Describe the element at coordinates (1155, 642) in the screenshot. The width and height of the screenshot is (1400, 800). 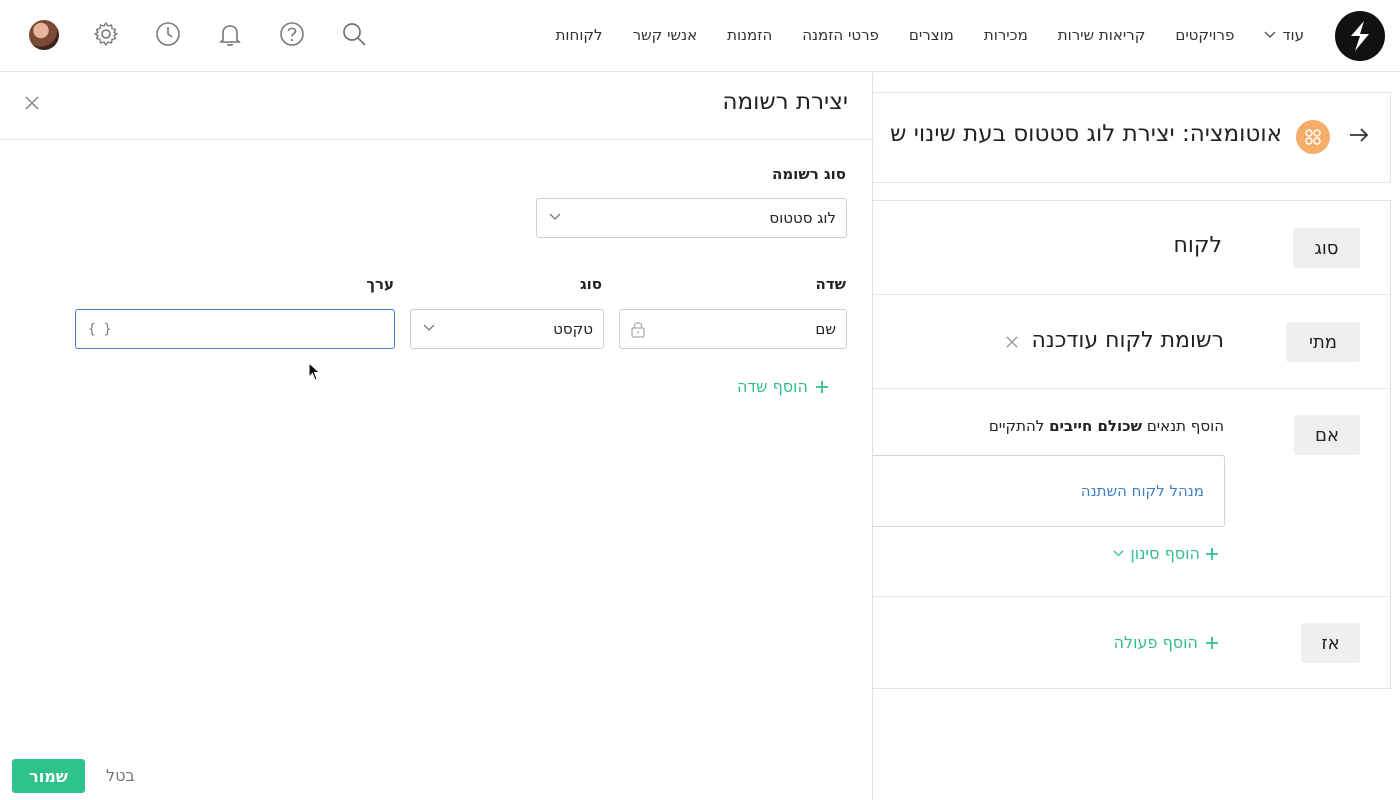
I see `add-action-label: הוסף פעולה` at that location.